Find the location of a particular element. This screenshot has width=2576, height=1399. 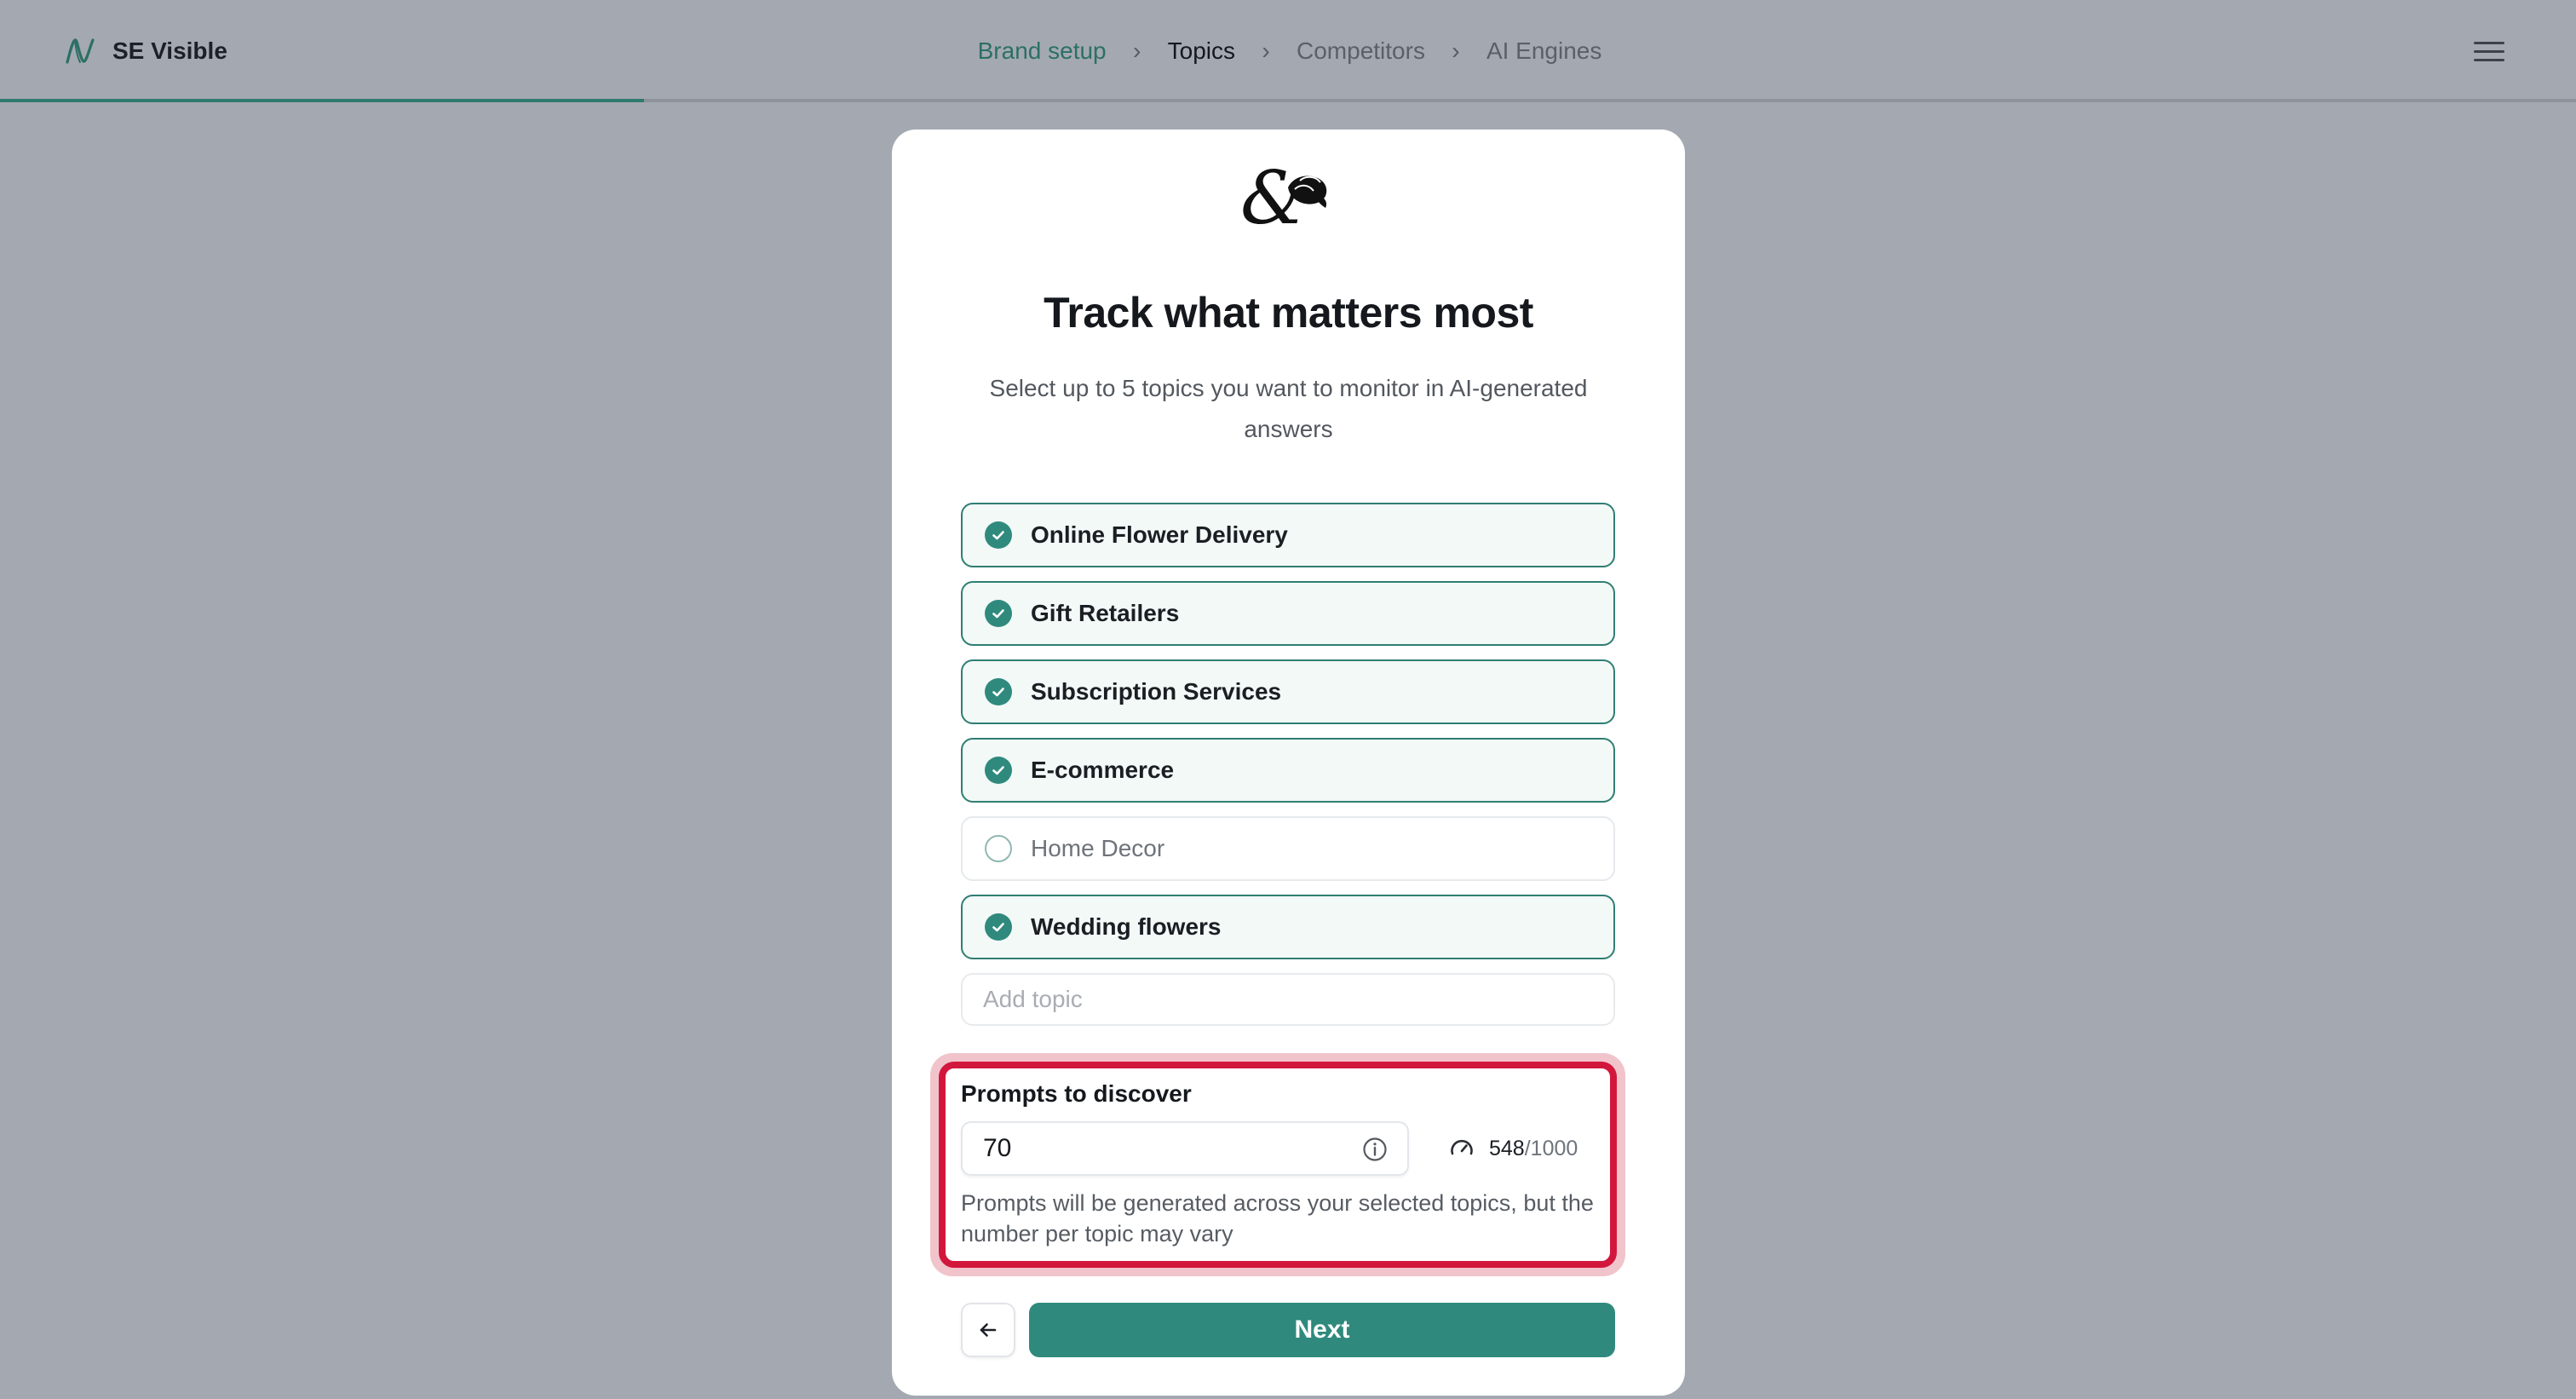

prompts-quota: 548/1000 is located at coordinates (1513, 1148).